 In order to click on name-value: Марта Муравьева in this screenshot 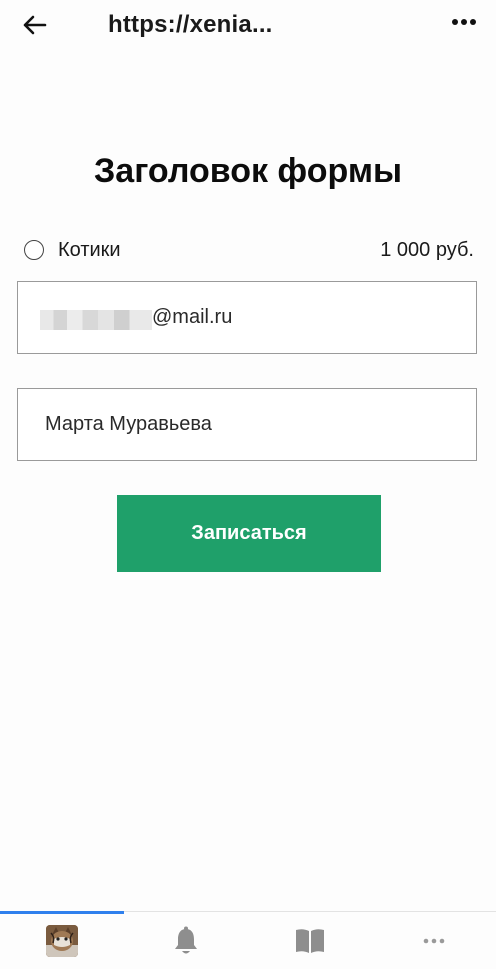, I will do `click(128, 424)`.